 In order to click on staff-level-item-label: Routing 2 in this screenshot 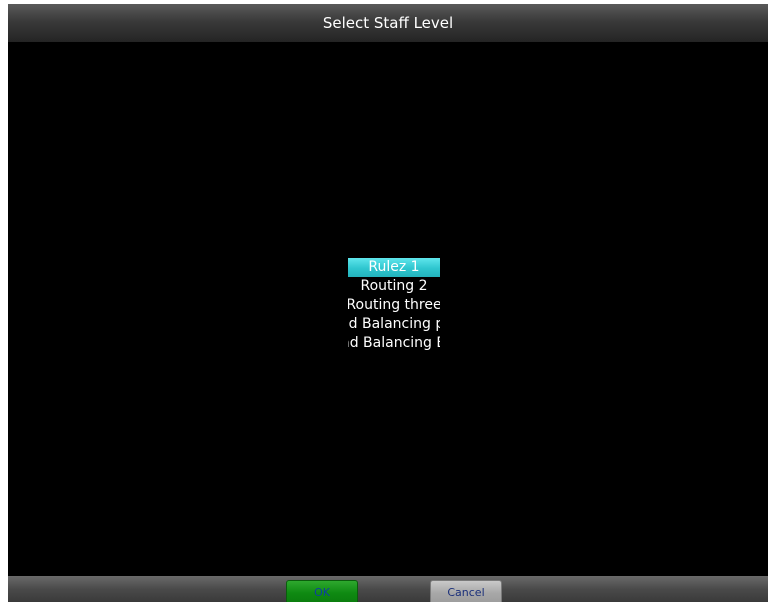, I will do `click(394, 286)`.